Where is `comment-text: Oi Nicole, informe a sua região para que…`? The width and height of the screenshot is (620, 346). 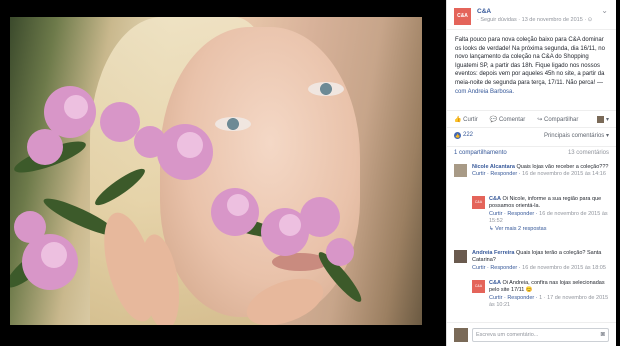 comment-text: Oi Nicole, informe a sua região para que… is located at coordinates (545, 203).